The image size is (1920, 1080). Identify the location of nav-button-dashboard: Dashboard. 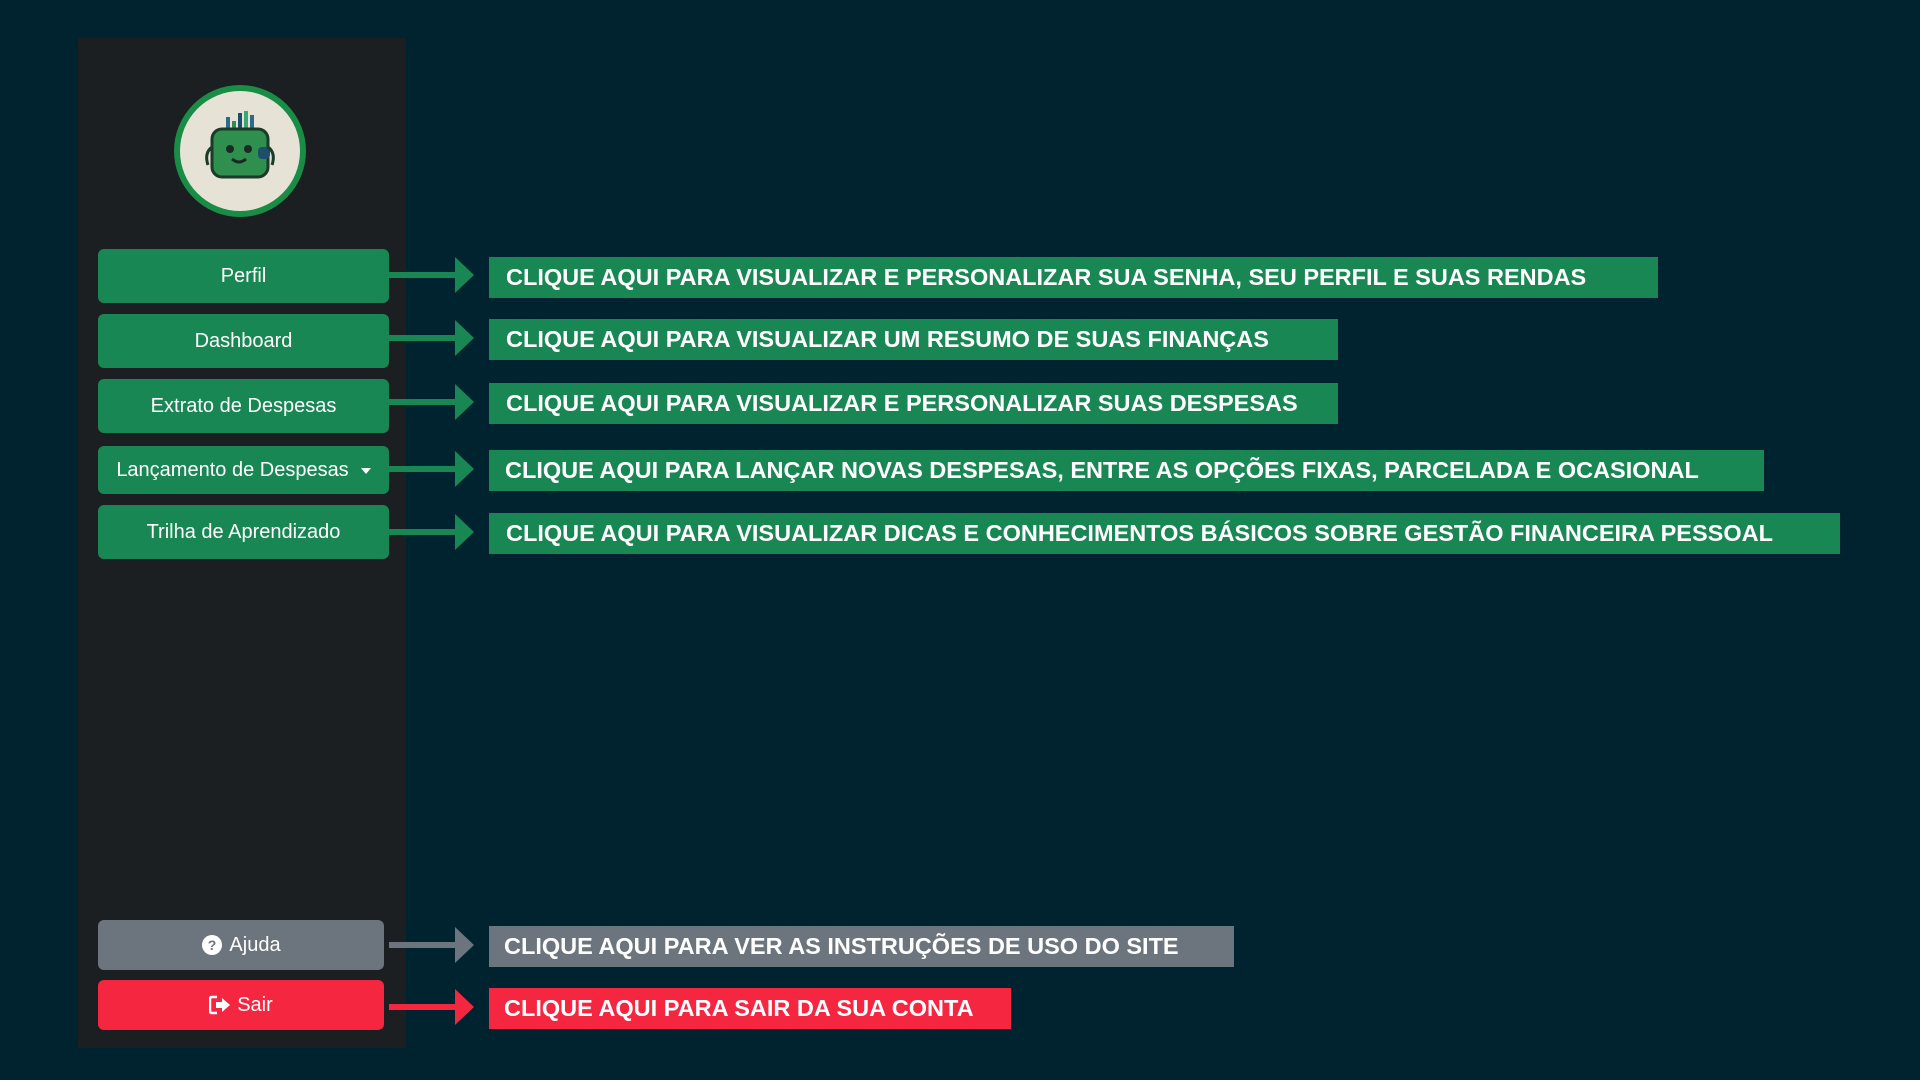
(243, 341).